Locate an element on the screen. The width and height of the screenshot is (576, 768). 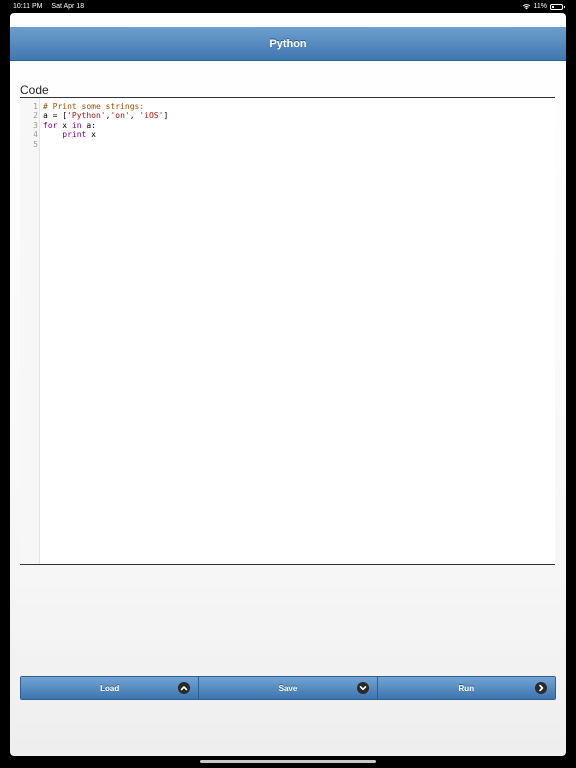
code-token: ] is located at coordinates (166, 116).